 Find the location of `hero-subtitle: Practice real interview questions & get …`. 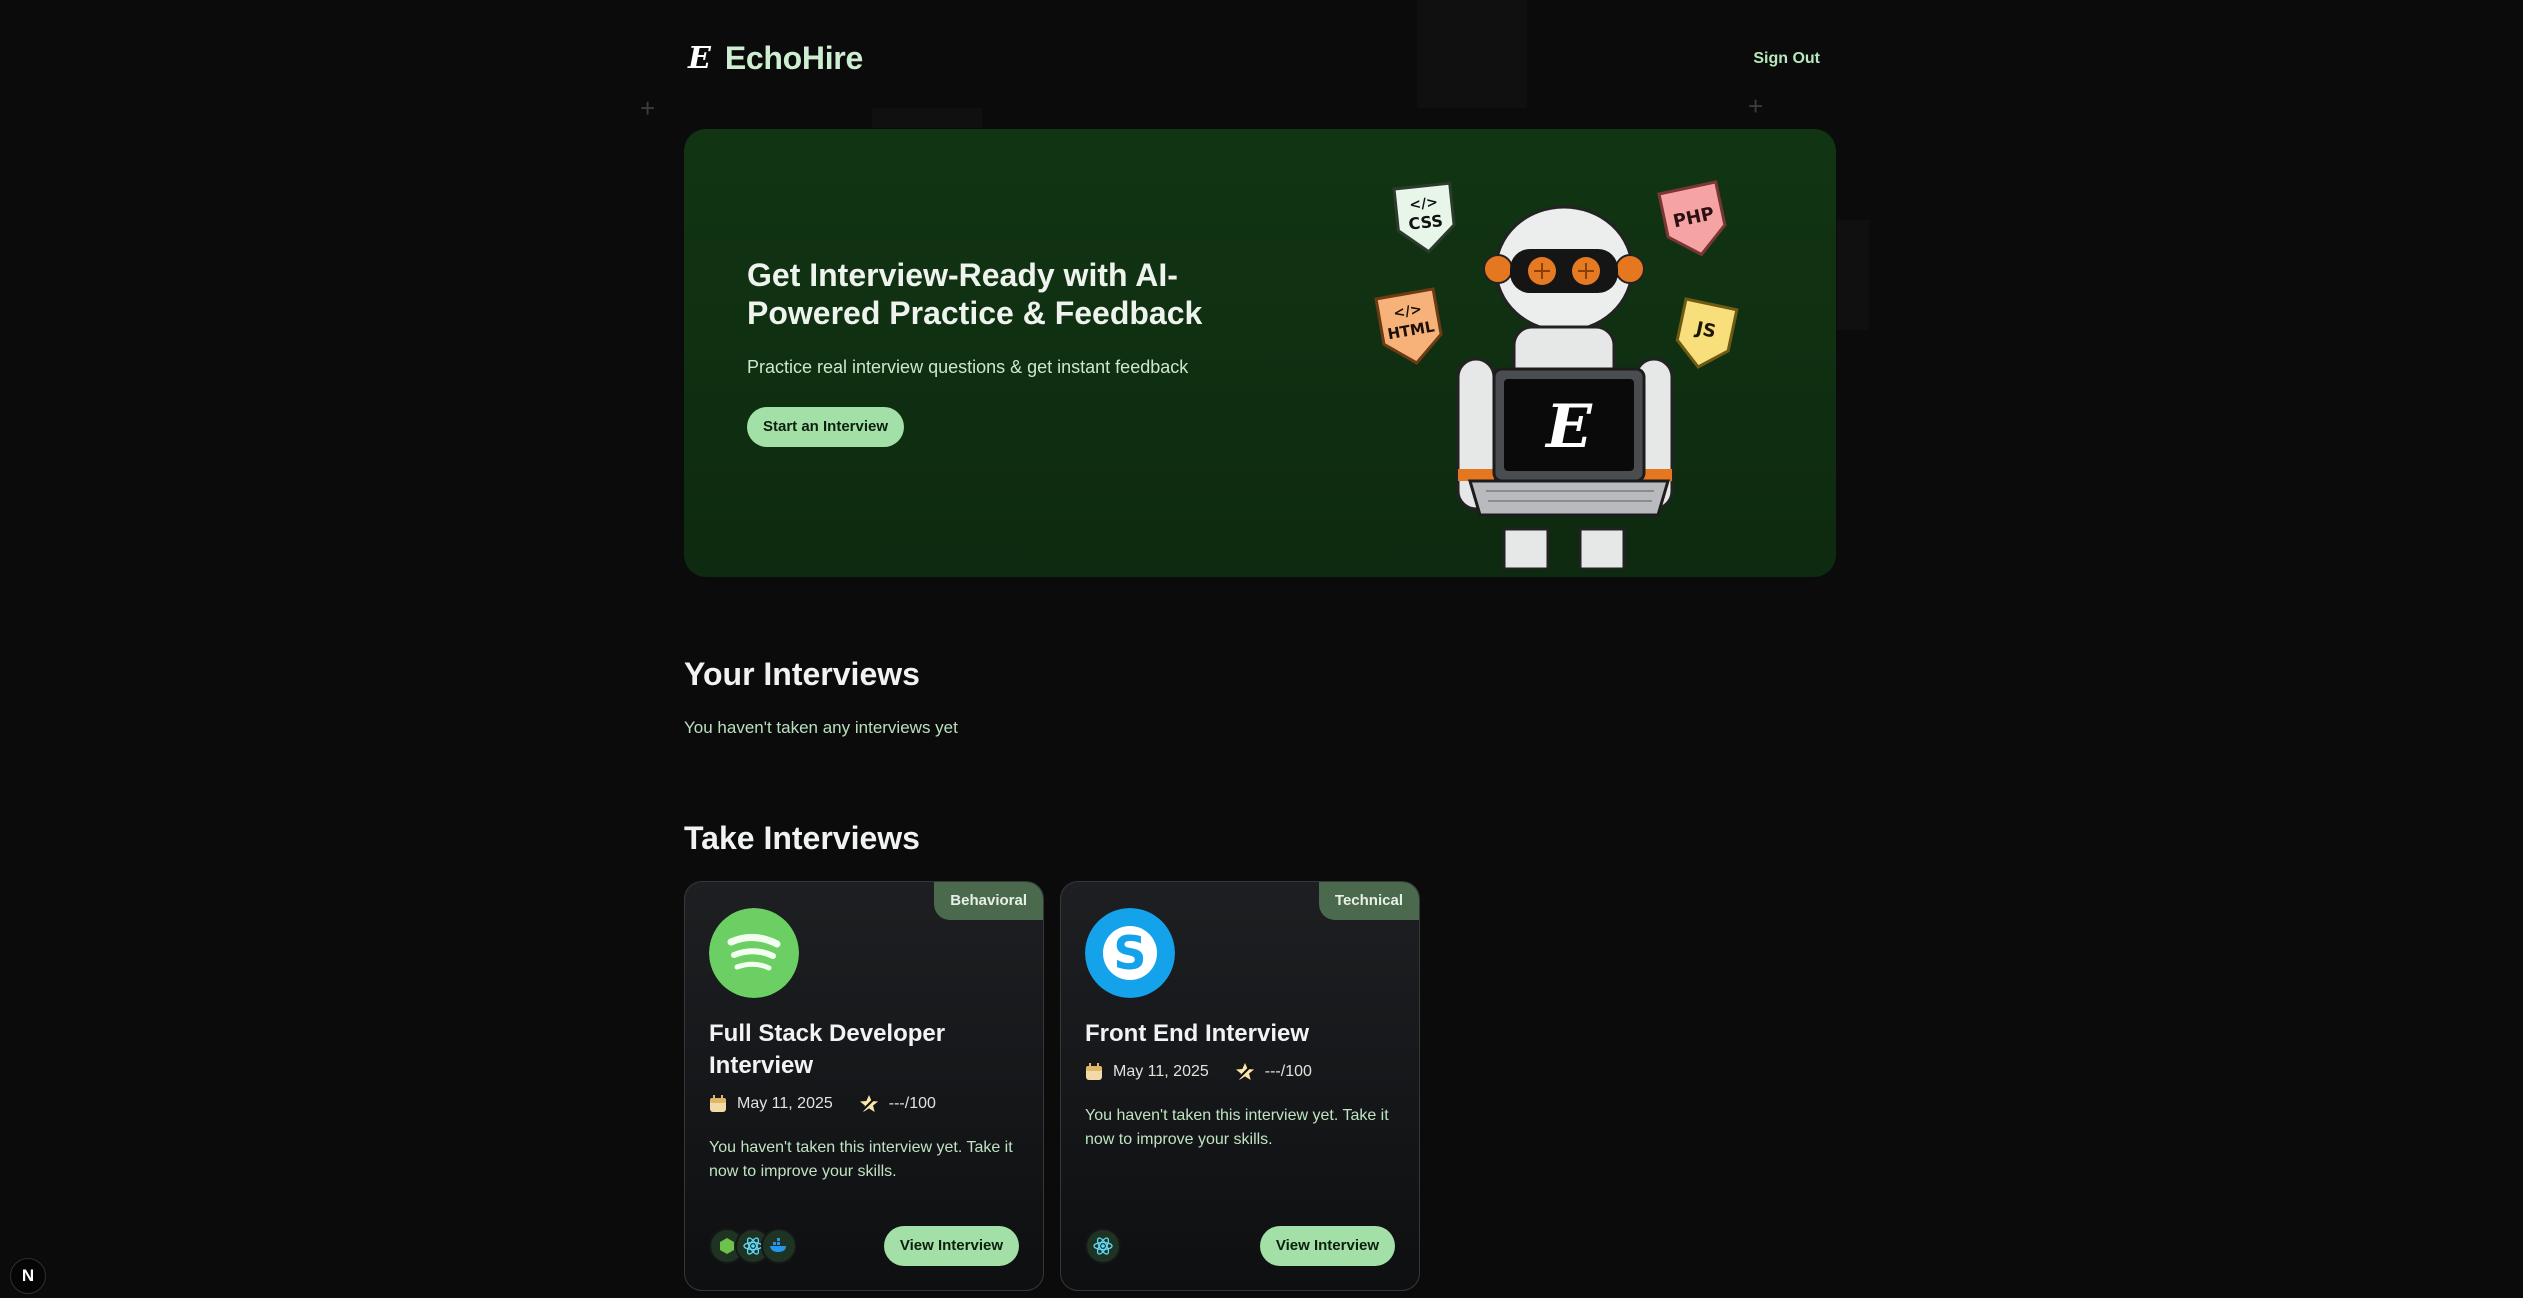

hero-subtitle: Practice real interview questions & get … is located at coordinates (968, 367).